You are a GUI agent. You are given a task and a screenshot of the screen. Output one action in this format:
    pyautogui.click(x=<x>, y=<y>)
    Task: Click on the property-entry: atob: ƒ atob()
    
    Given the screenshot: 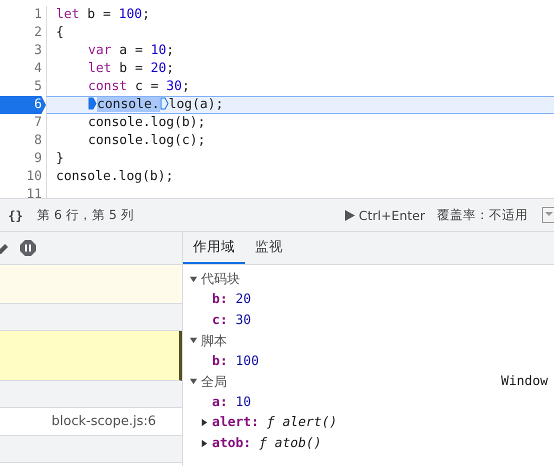 What is the action you would take?
    pyautogui.click(x=267, y=443)
    